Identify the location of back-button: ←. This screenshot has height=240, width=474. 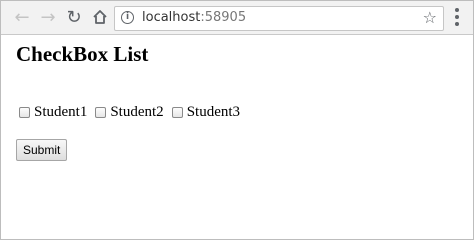
(22, 17).